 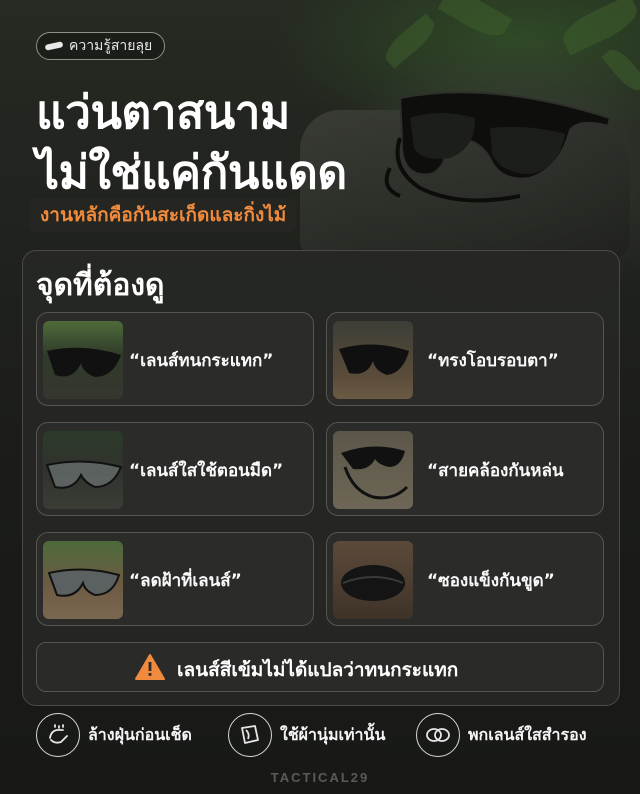 What do you see at coordinates (206, 471) in the screenshot?
I see `checklist-label: “เลนส์ใสใช้ตอนมืด”` at bounding box center [206, 471].